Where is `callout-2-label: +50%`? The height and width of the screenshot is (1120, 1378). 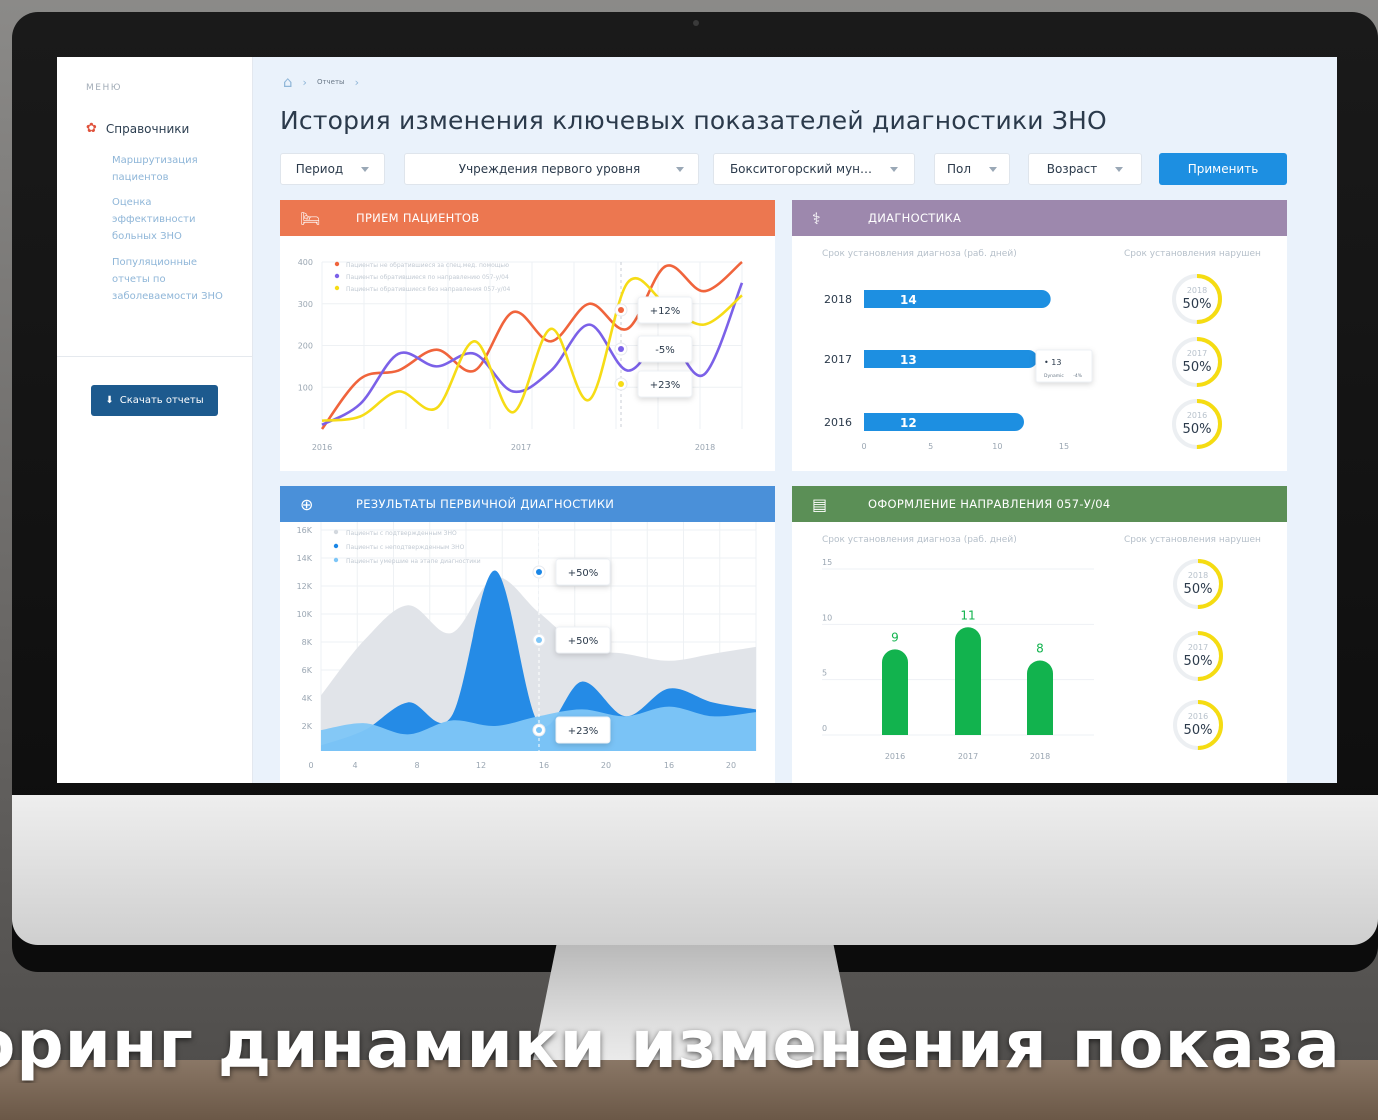 callout-2-label: +50% is located at coordinates (583, 641).